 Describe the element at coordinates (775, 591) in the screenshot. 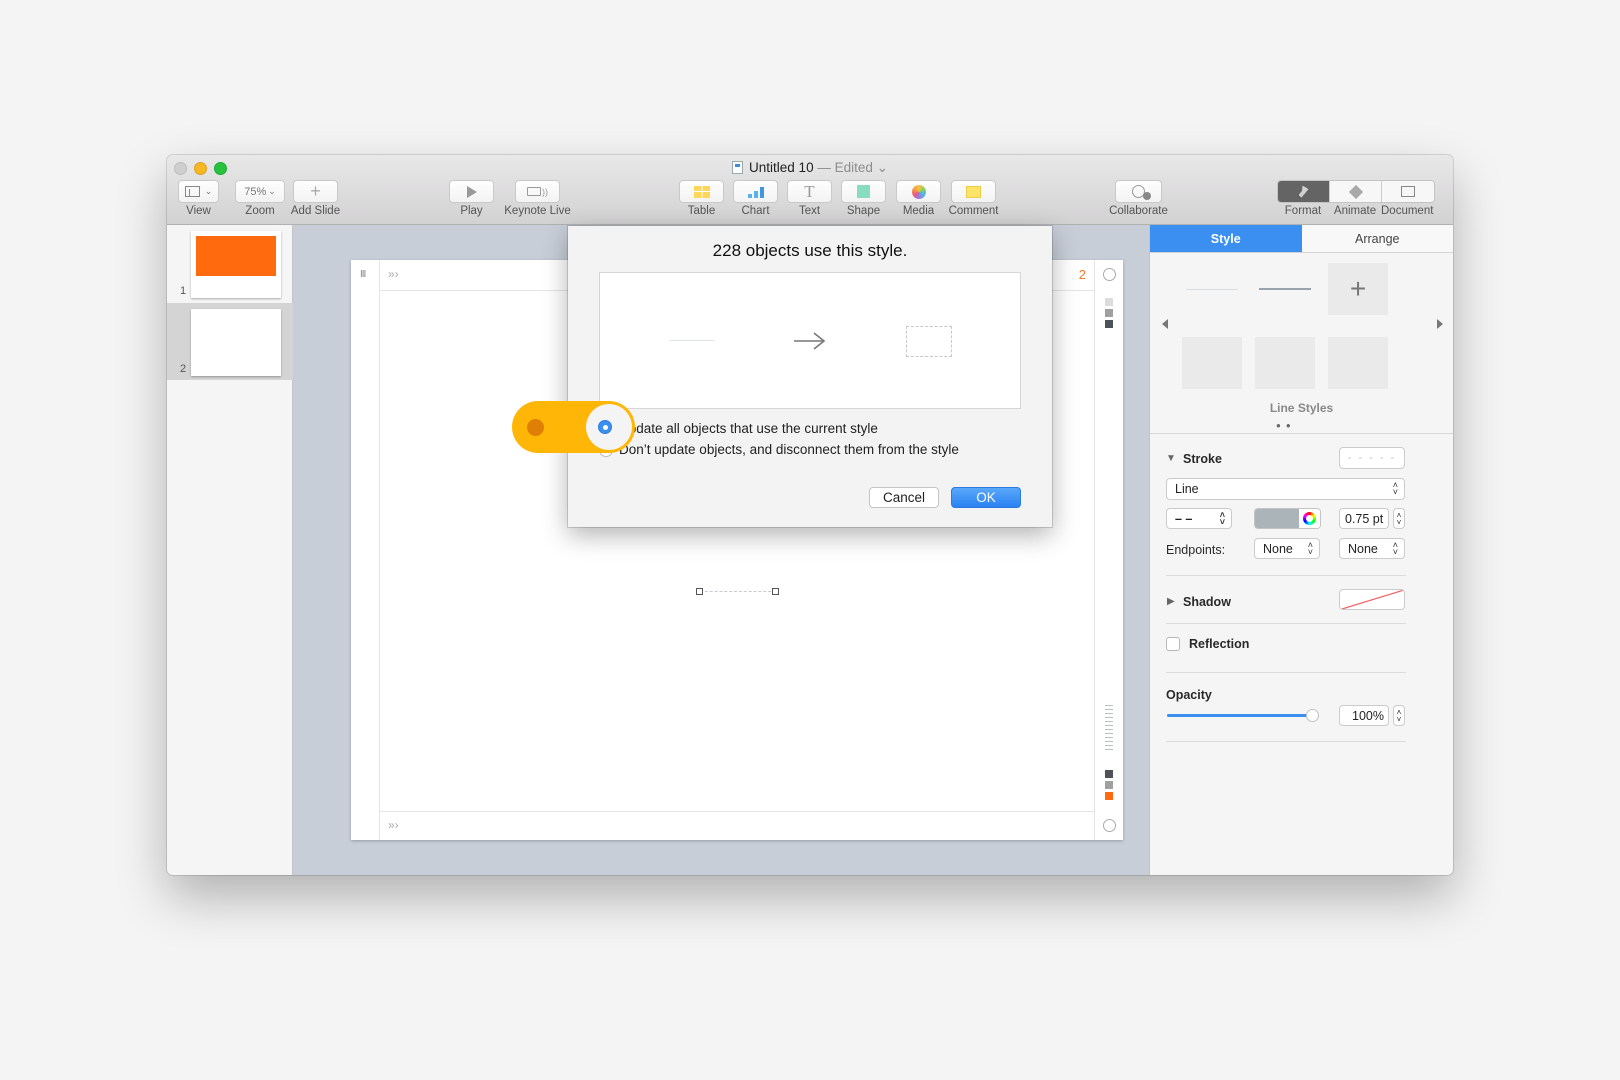

I see `selection-handle-end` at that location.